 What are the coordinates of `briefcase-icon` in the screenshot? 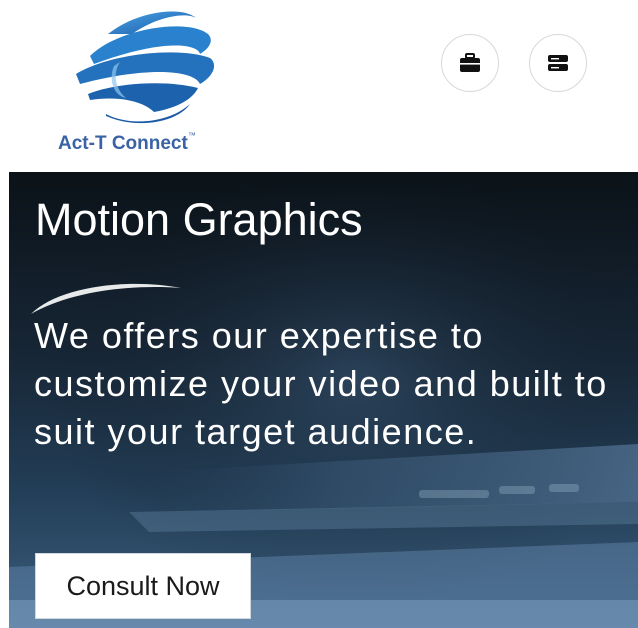 It's located at (470, 62).